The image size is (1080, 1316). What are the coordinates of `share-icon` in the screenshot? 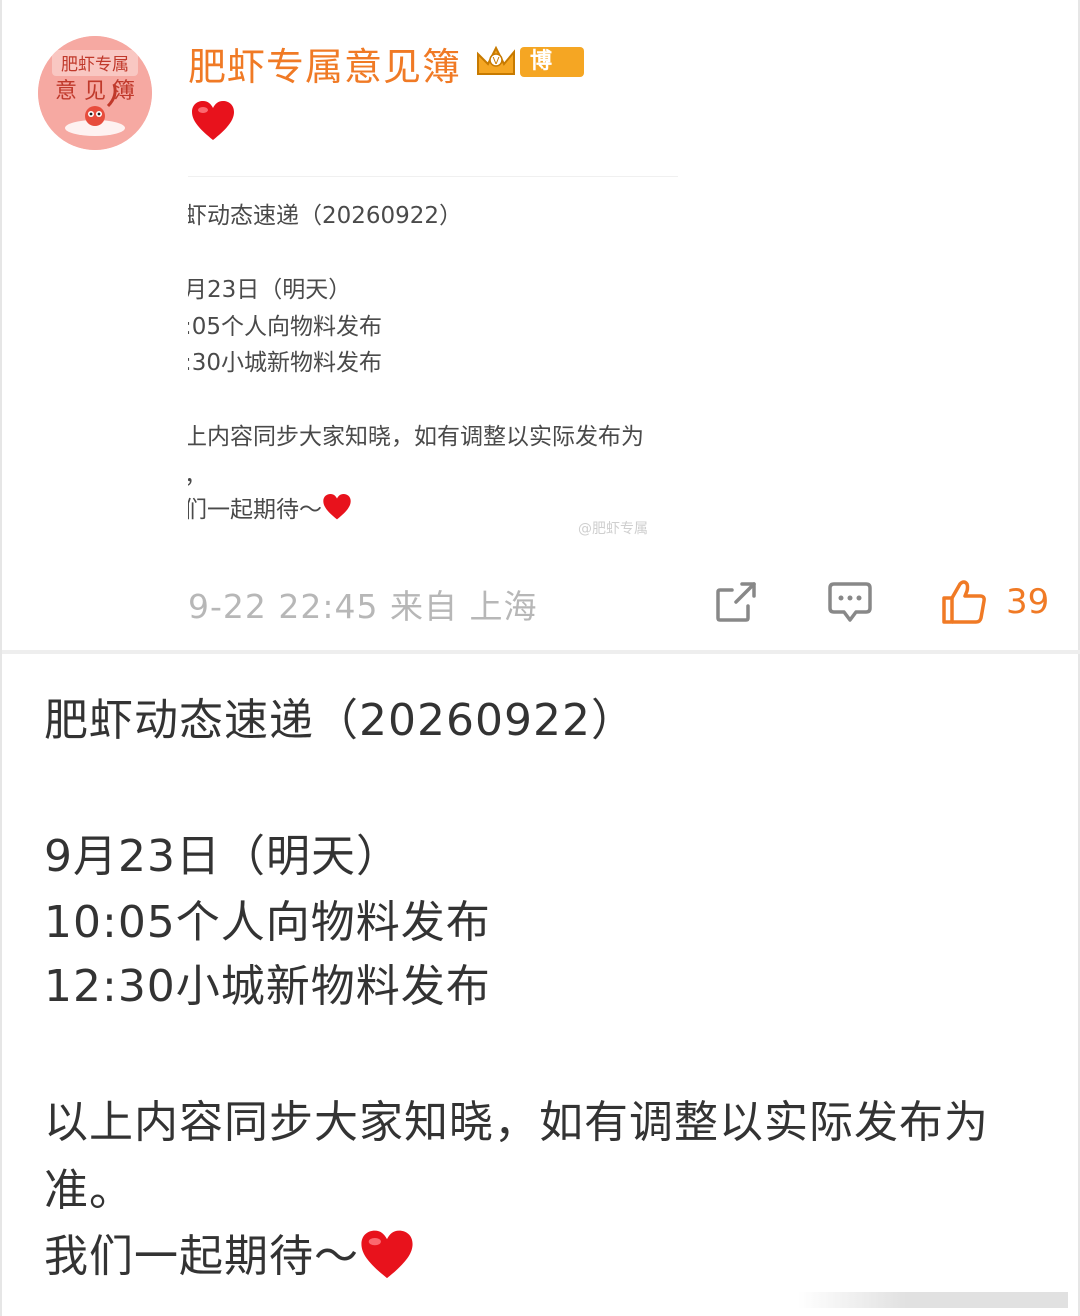 It's located at (736, 602).